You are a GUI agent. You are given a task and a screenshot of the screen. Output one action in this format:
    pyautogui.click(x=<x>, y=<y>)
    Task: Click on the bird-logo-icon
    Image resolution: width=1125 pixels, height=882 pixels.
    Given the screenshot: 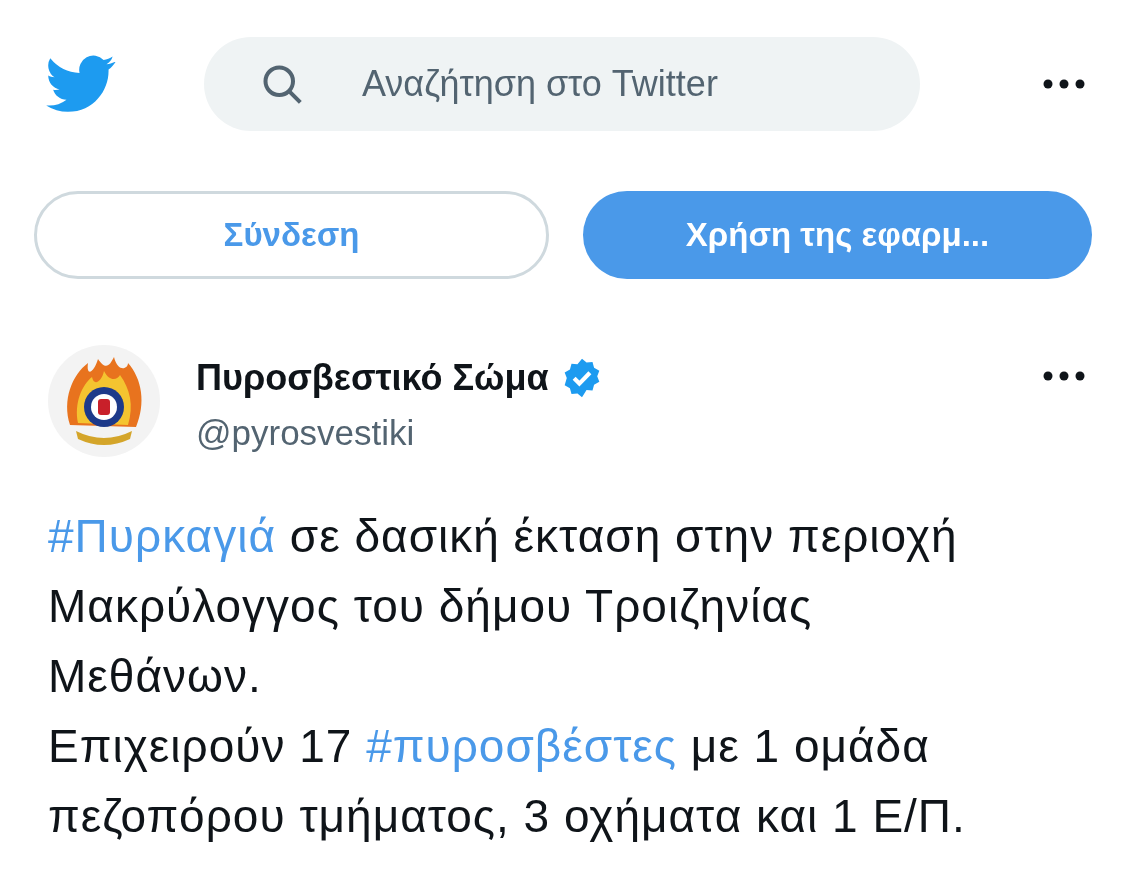 What is the action you would take?
    pyautogui.click(x=81, y=83)
    